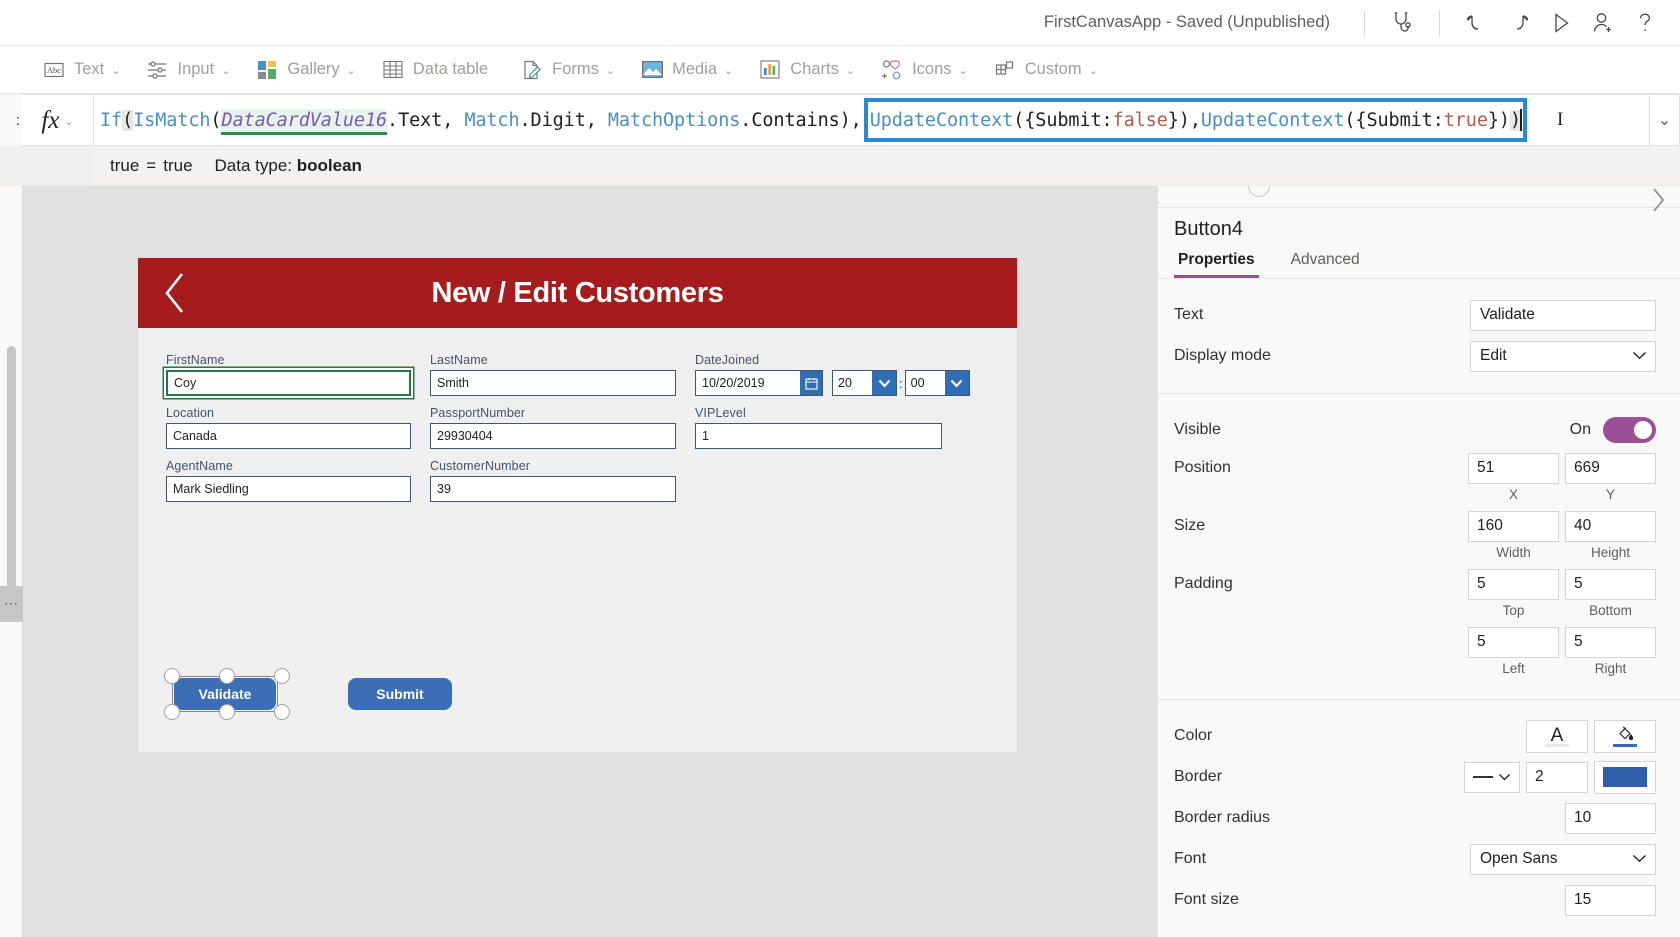 The image size is (1680, 937). What do you see at coordinates (1513, 584) in the screenshot?
I see `padding-top-input: 5` at bounding box center [1513, 584].